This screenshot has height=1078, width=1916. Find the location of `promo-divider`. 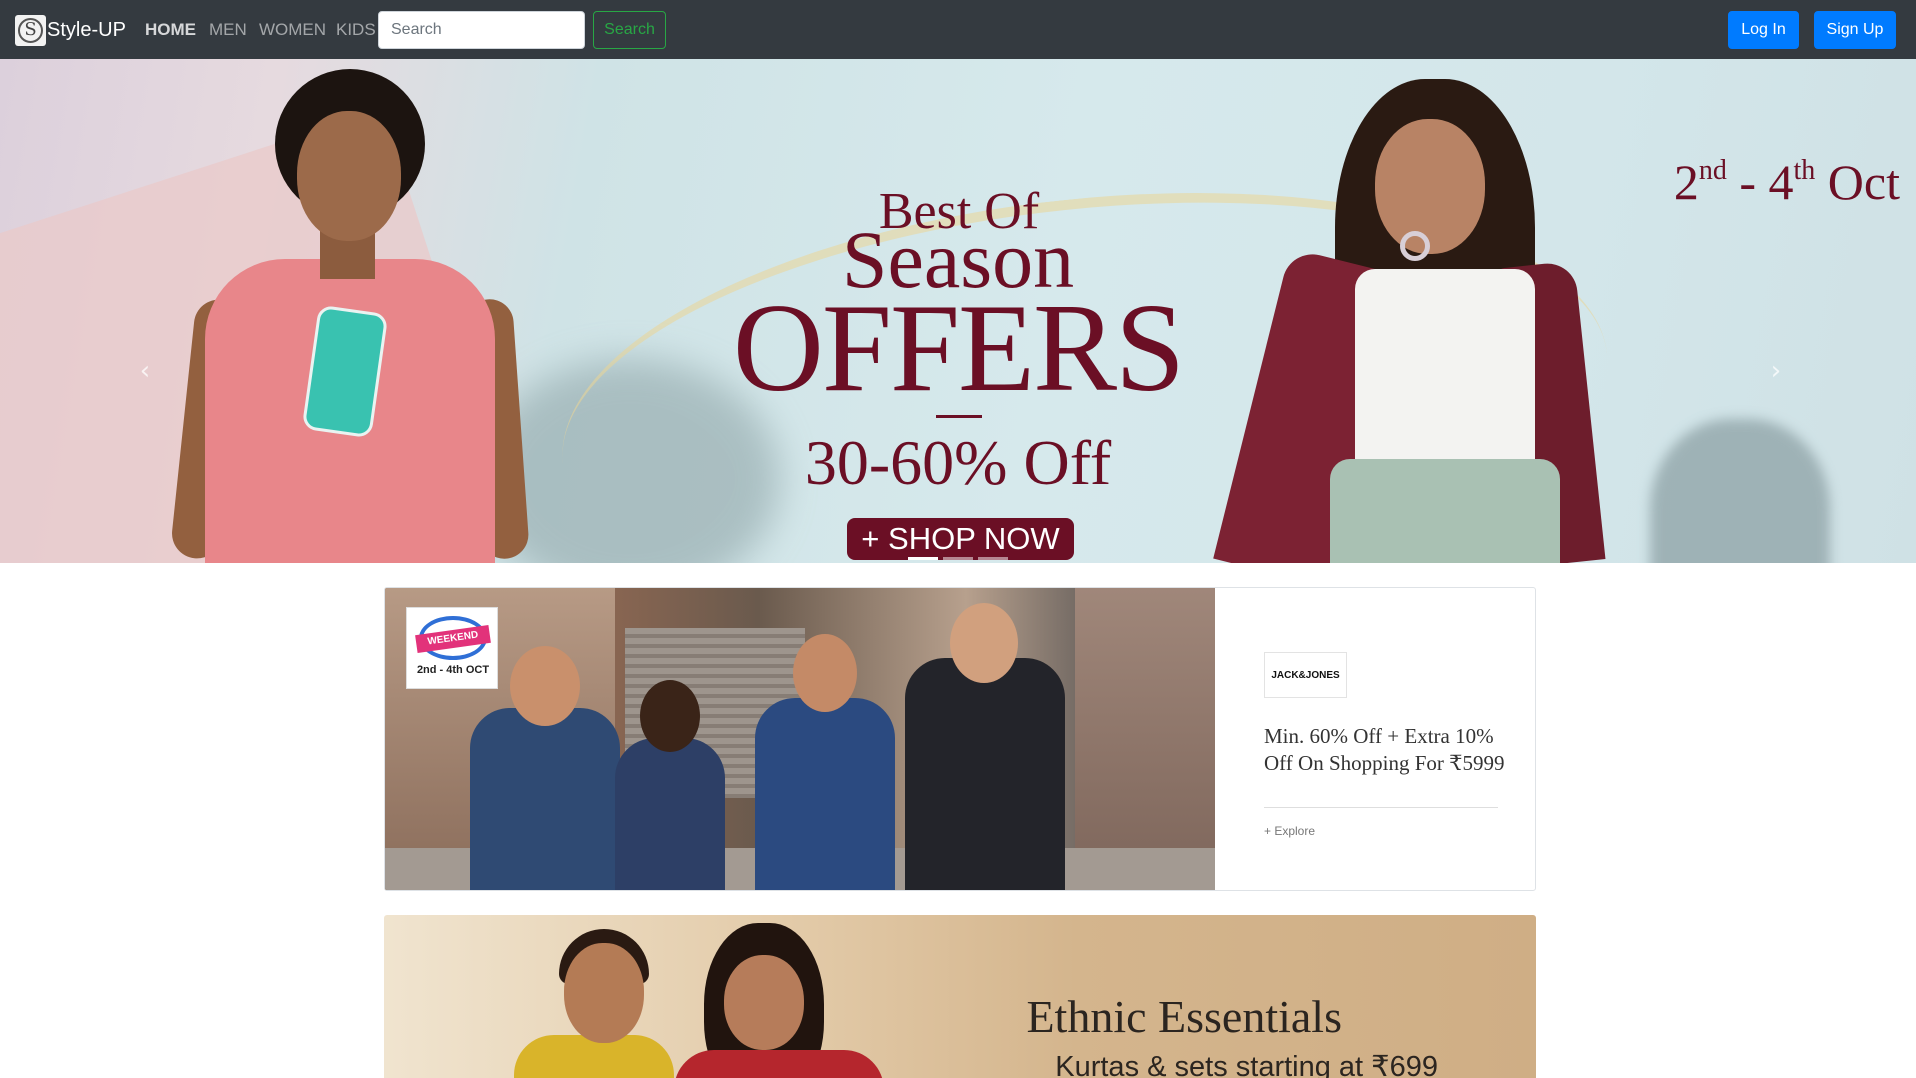

promo-divider is located at coordinates (1381, 807).